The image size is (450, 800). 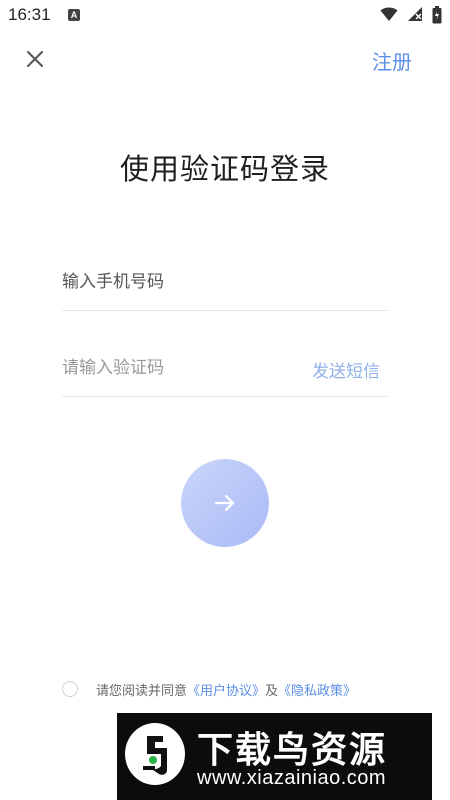 What do you see at coordinates (70, 689) in the screenshot?
I see `agree-checkbox` at bounding box center [70, 689].